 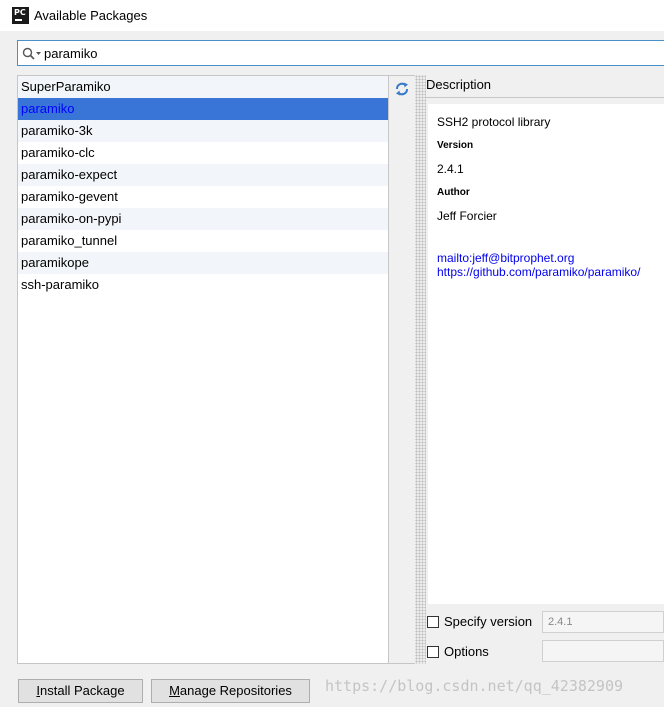 I want to click on manage-button-mnemonic: M, so click(x=174, y=690).